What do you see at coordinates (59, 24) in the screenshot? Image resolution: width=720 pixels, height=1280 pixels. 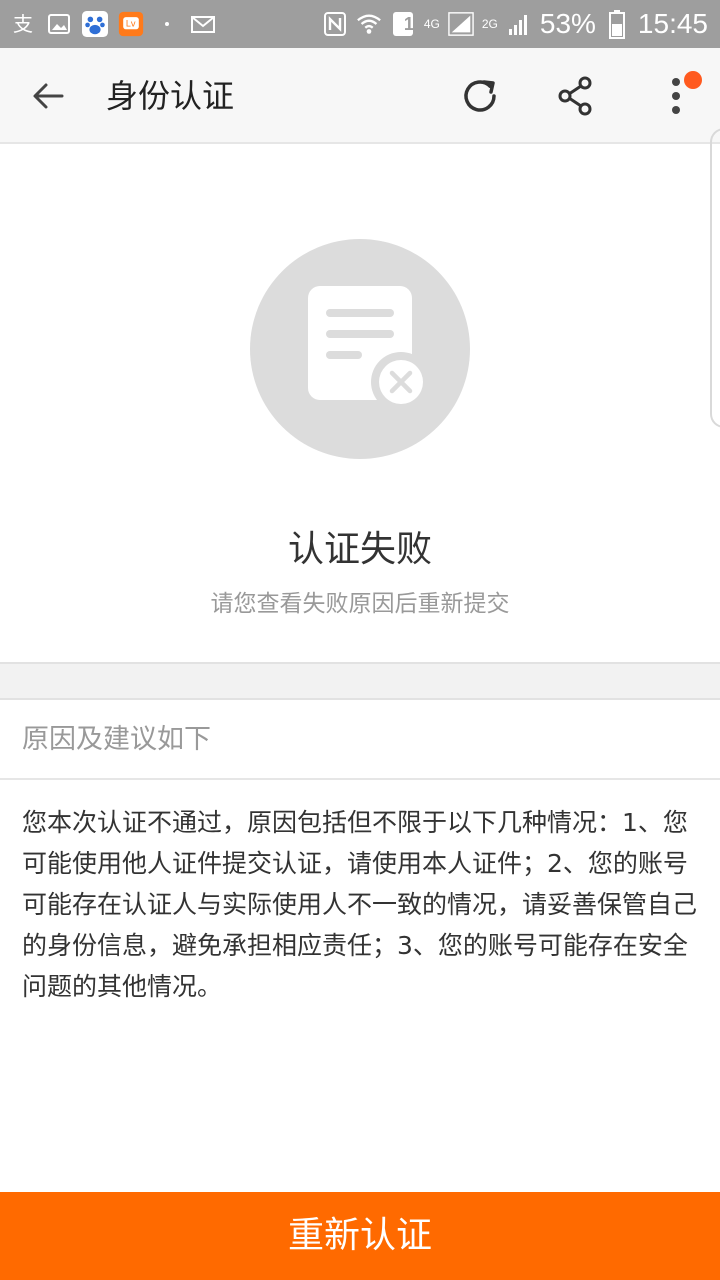 I see `gallery-icon` at bounding box center [59, 24].